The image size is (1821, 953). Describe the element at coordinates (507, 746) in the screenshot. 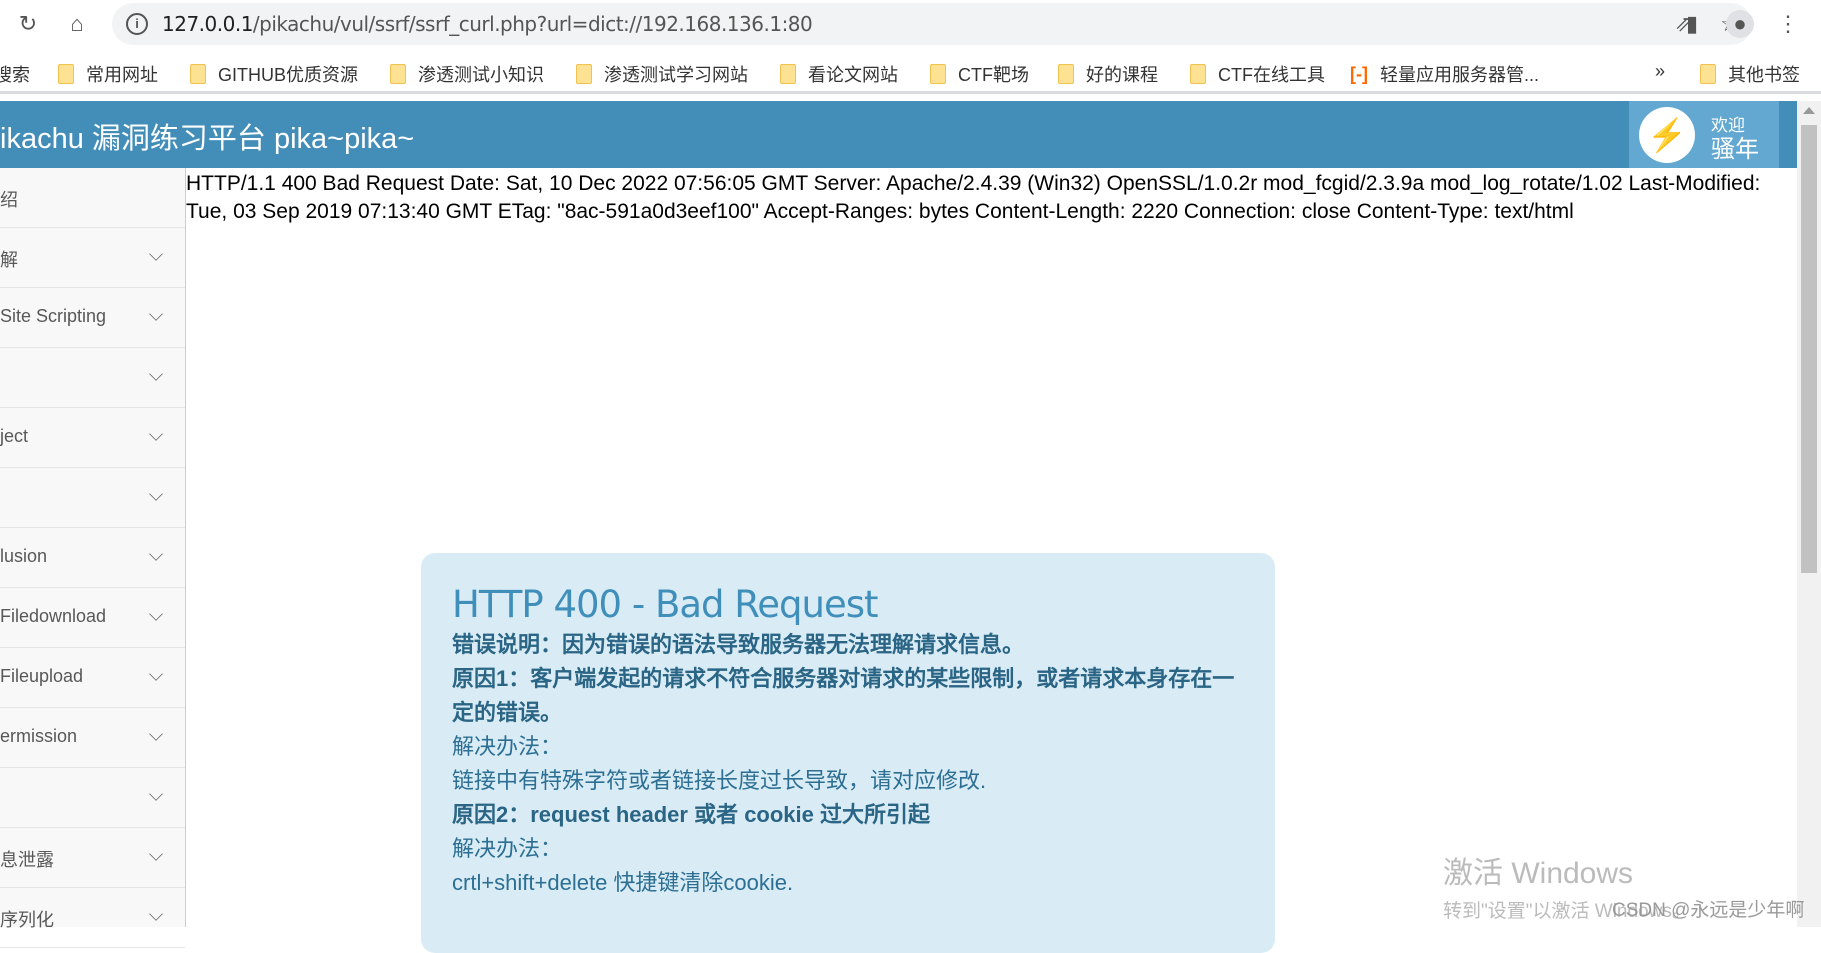

I see `fix-label-1: 解决办法：` at that location.